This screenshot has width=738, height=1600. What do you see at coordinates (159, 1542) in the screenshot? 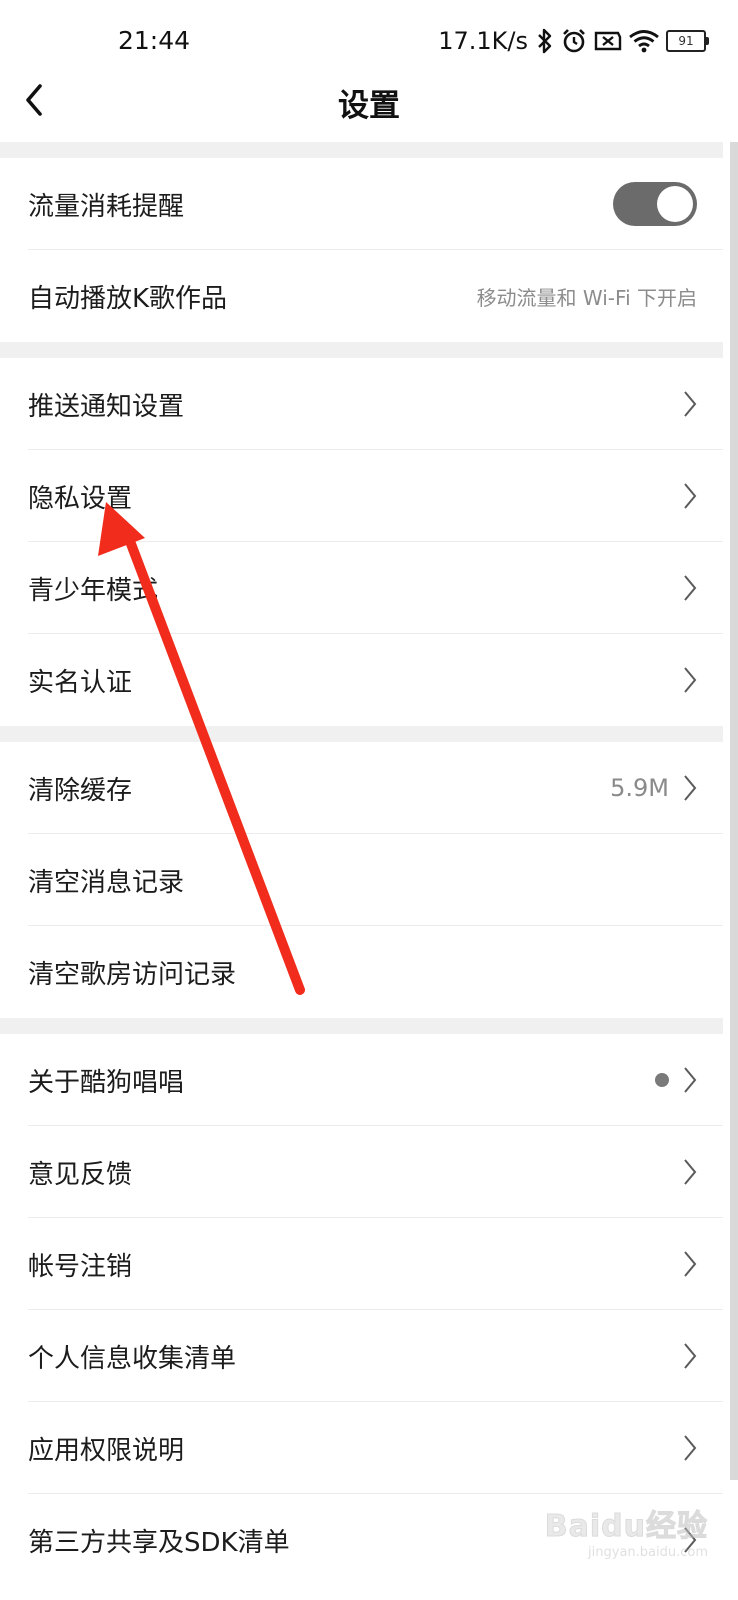
I see `row-label: 第三方共享及SDK清单` at bounding box center [159, 1542].